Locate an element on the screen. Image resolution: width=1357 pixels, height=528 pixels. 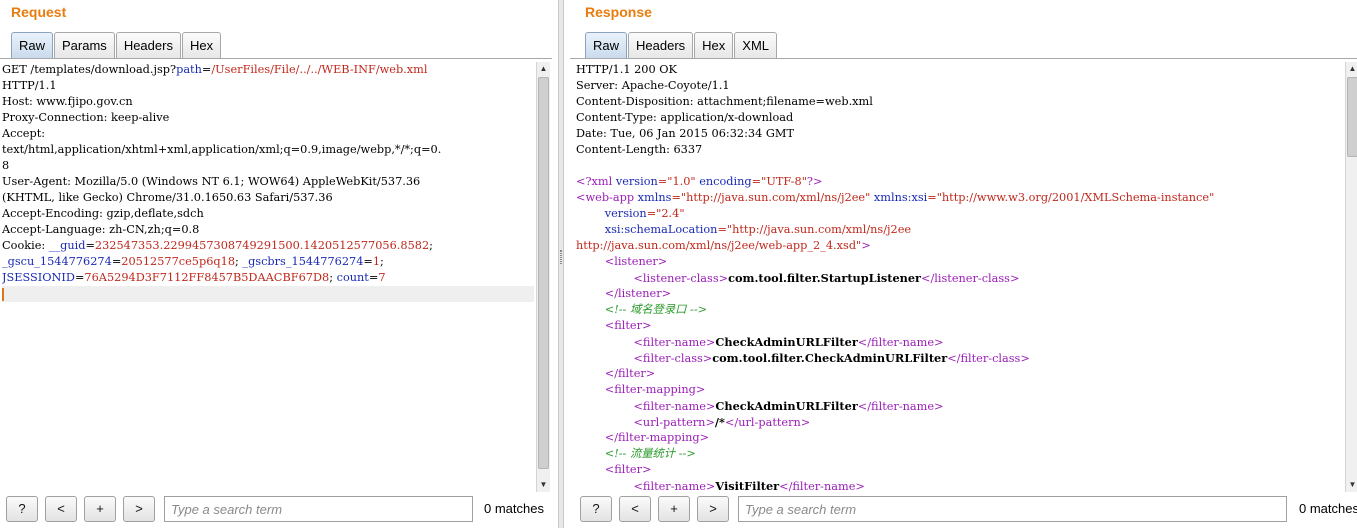
code-line: Server: Apache-Coyote/1.1 is located at coordinates (961, 86).